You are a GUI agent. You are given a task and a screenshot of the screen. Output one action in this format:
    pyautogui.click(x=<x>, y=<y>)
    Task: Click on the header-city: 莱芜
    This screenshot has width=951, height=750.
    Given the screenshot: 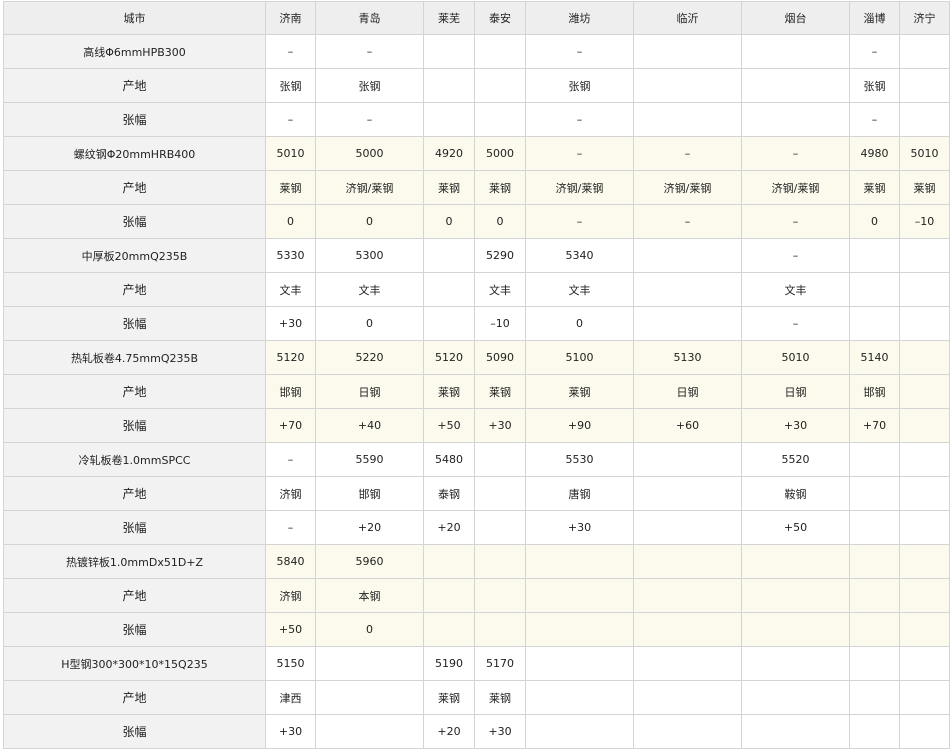 What is the action you would take?
    pyautogui.click(x=449, y=18)
    